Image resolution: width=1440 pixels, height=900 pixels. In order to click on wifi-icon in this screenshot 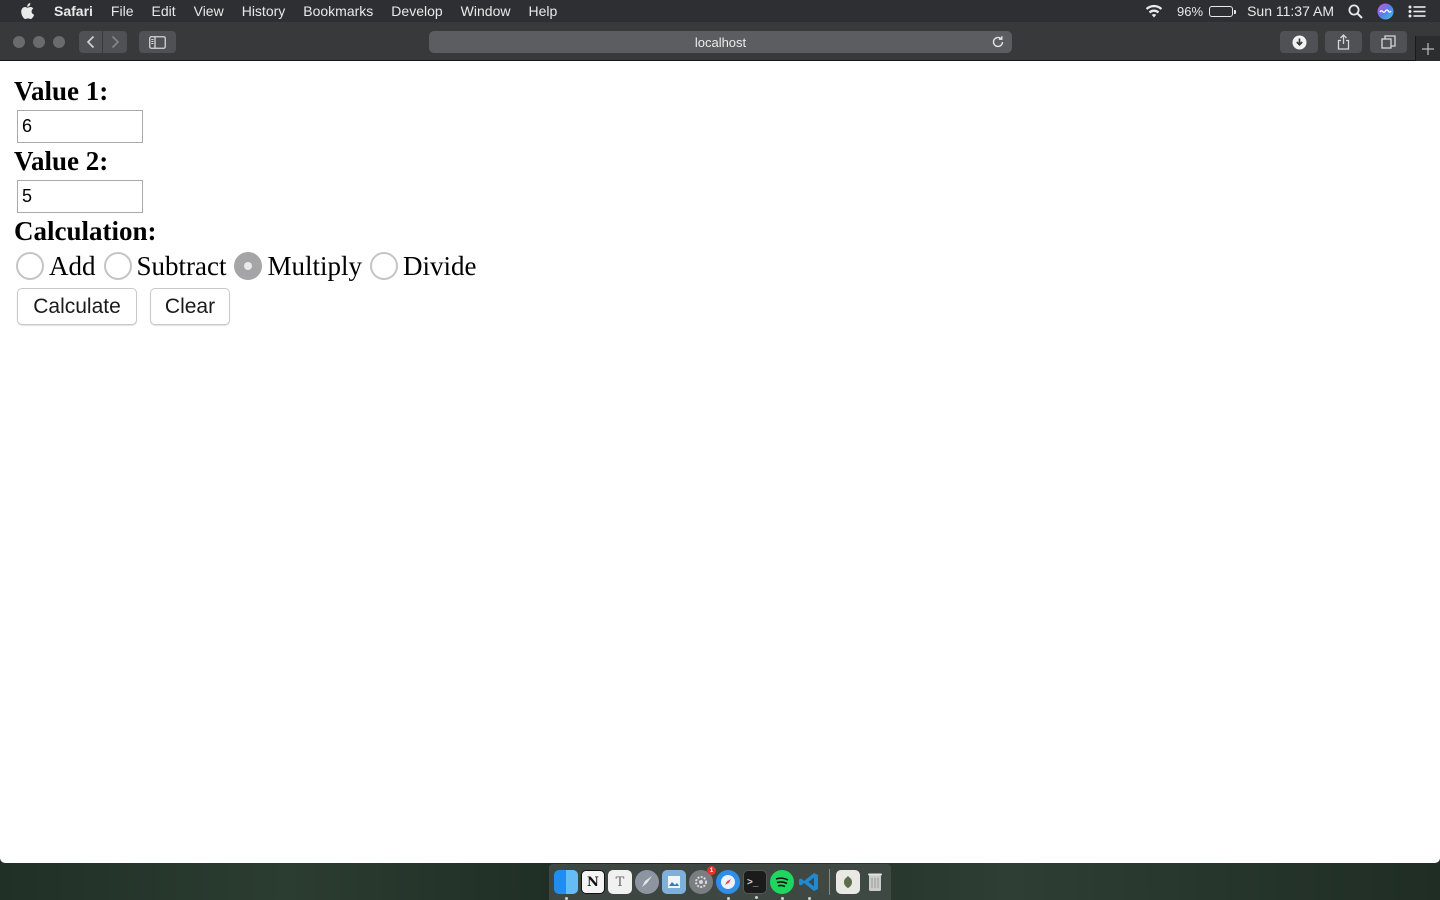, I will do `click(1154, 11)`.